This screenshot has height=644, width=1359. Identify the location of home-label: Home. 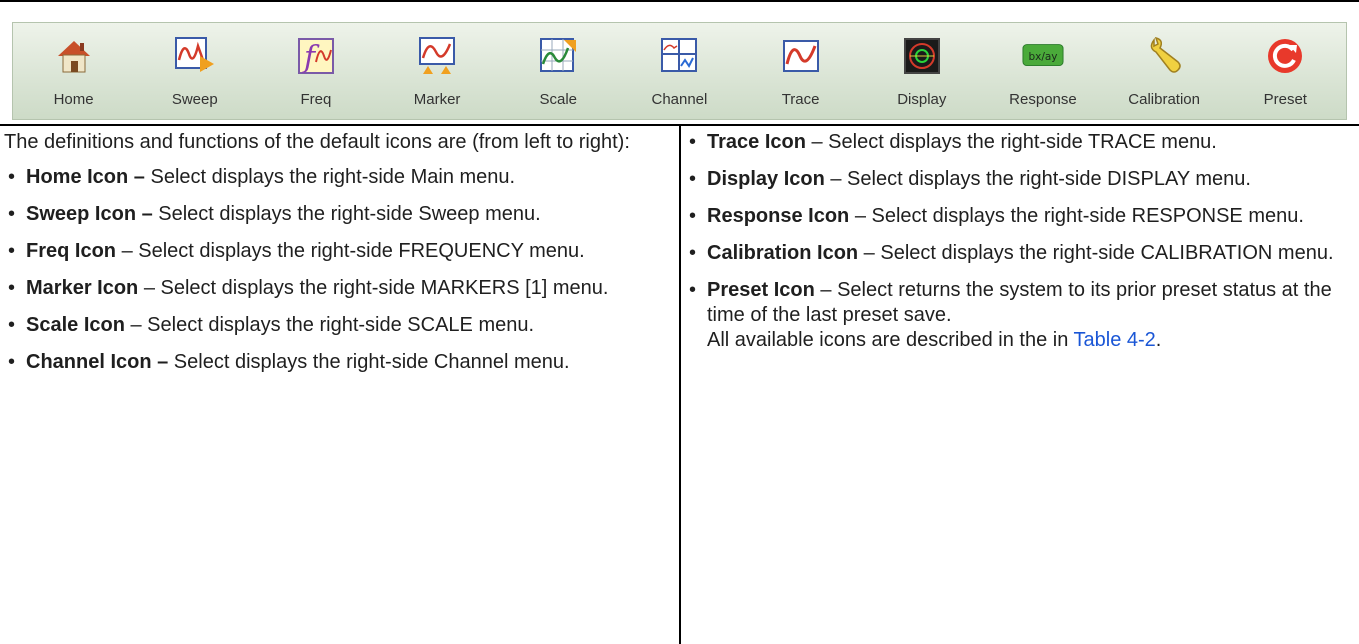
(73, 99).